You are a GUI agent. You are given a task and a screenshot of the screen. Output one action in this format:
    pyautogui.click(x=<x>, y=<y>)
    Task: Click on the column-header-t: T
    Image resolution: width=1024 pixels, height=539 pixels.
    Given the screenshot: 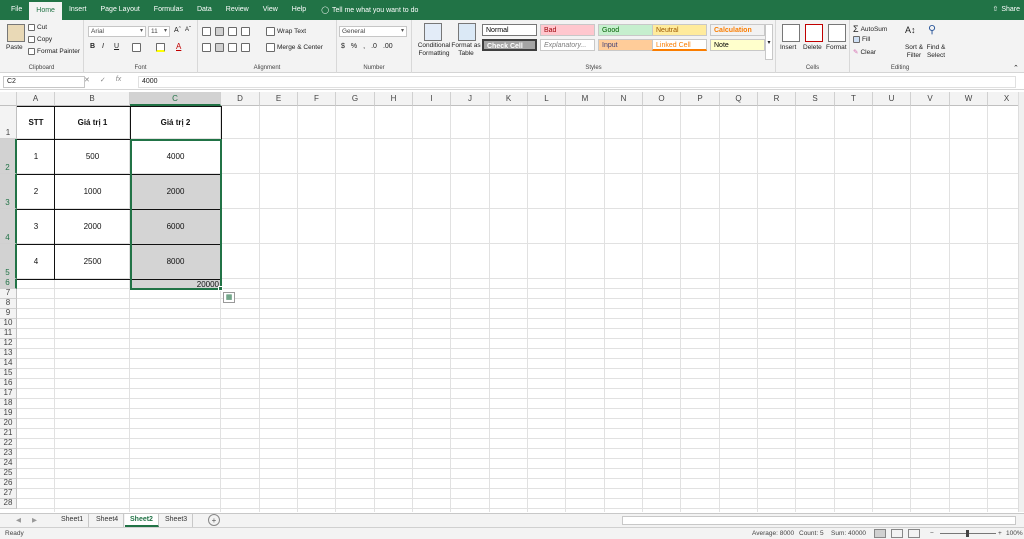 What is the action you would take?
    pyautogui.click(x=854, y=99)
    